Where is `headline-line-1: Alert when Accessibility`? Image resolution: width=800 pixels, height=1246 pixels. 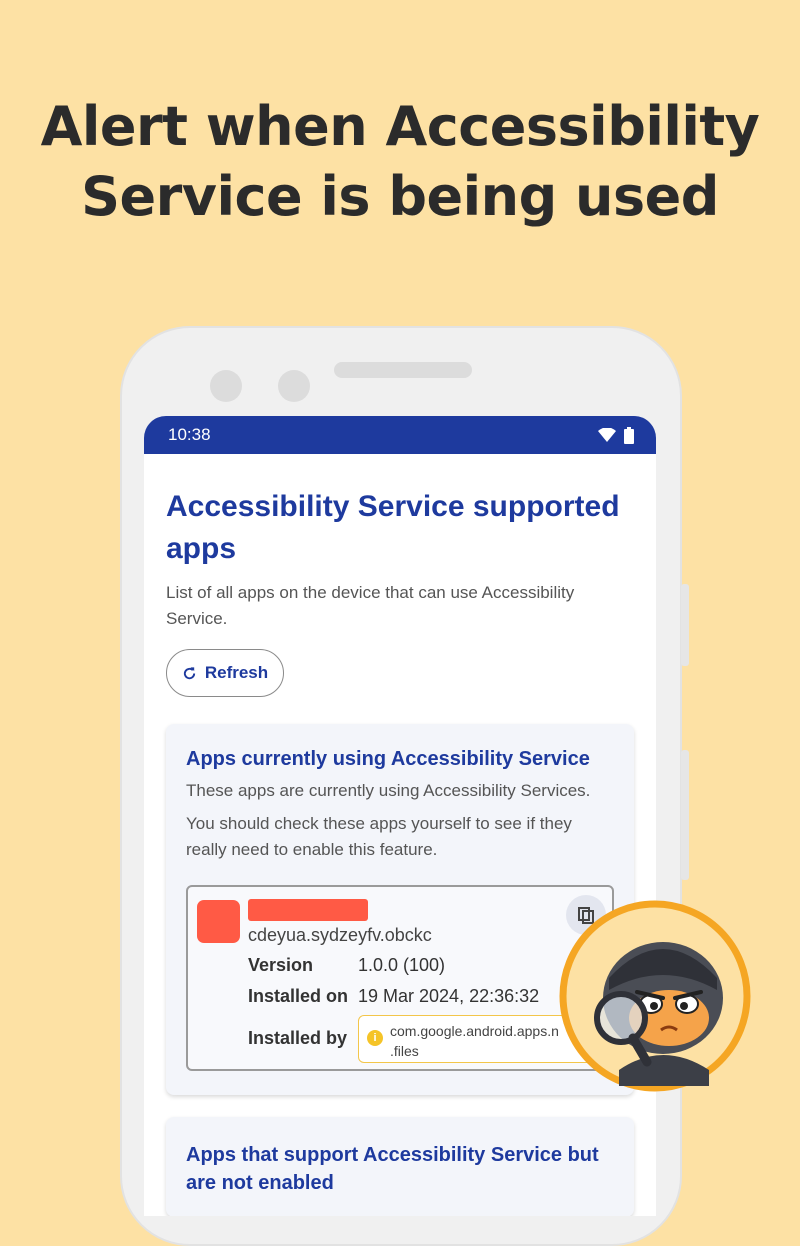
headline-line-1: Alert when Accessibility is located at coordinates (400, 126).